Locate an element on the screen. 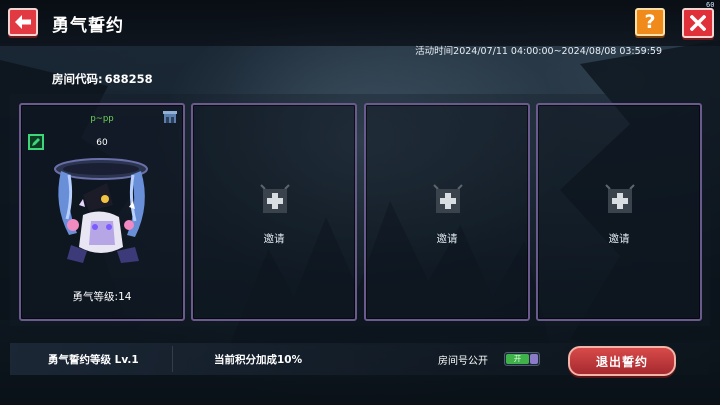 The image size is (720, 405). question-mark-icon: ? is located at coordinates (650, 22).